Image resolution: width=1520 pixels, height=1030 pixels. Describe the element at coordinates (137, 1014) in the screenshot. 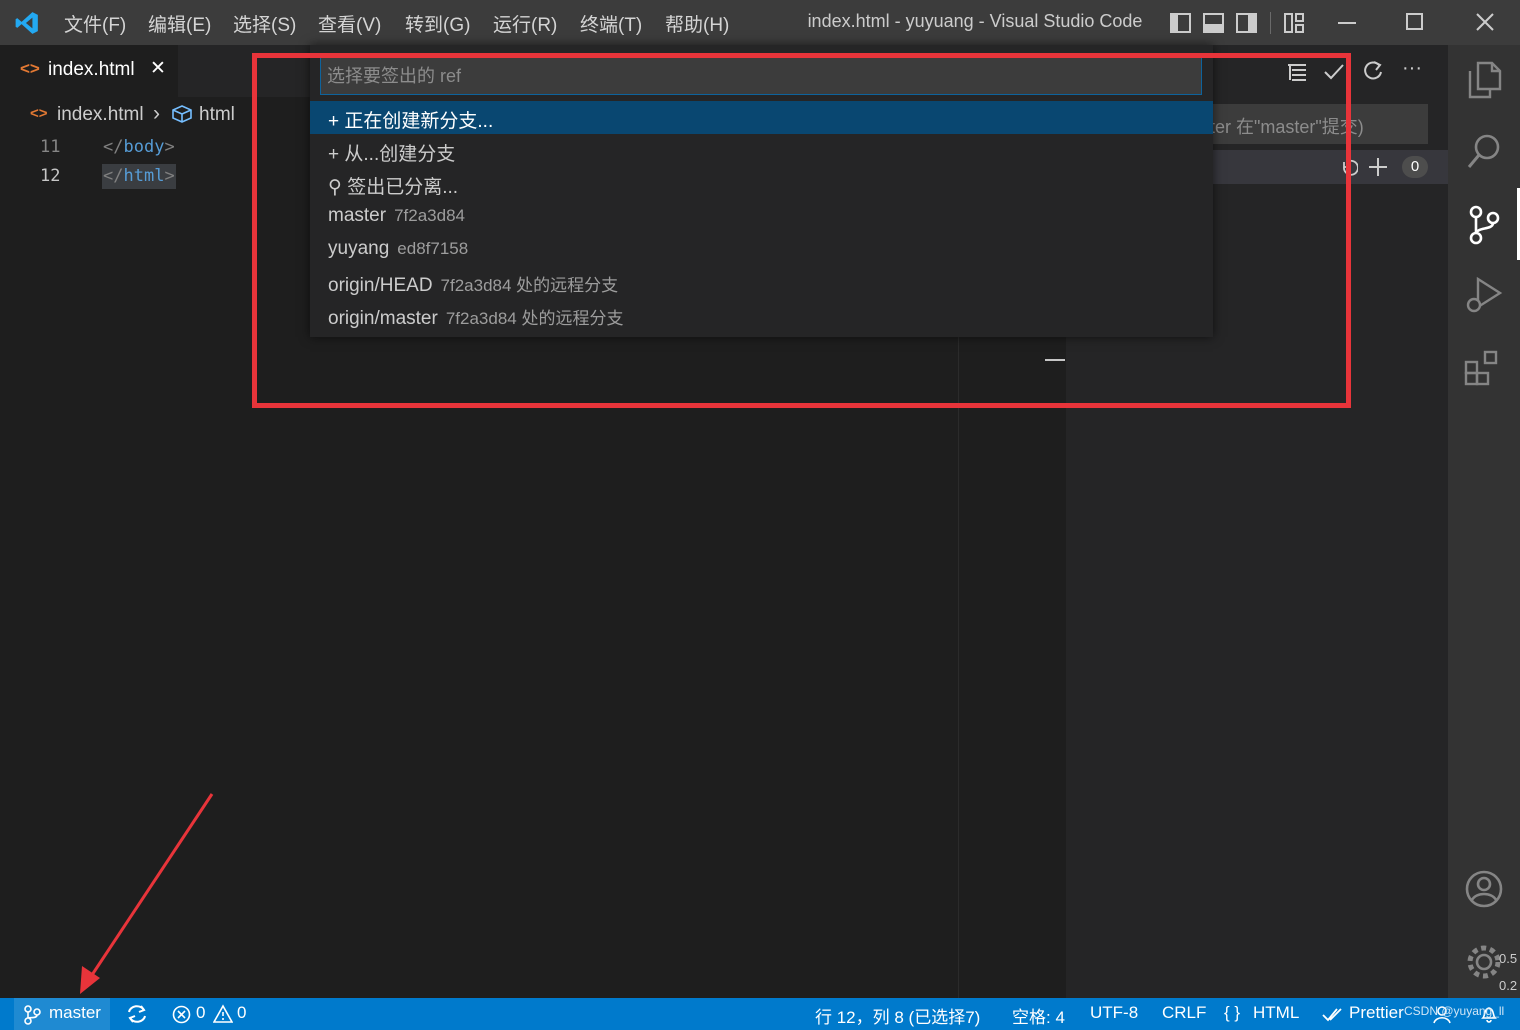

I see `sync-icon` at that location.